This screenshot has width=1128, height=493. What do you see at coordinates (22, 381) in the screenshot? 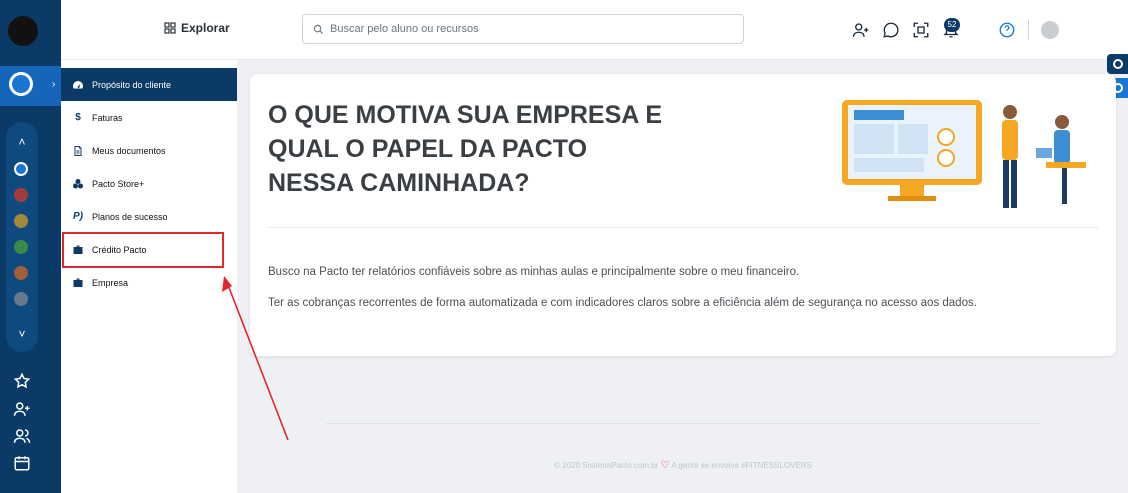
I see `star-icon` at bounding box center [22, 381].